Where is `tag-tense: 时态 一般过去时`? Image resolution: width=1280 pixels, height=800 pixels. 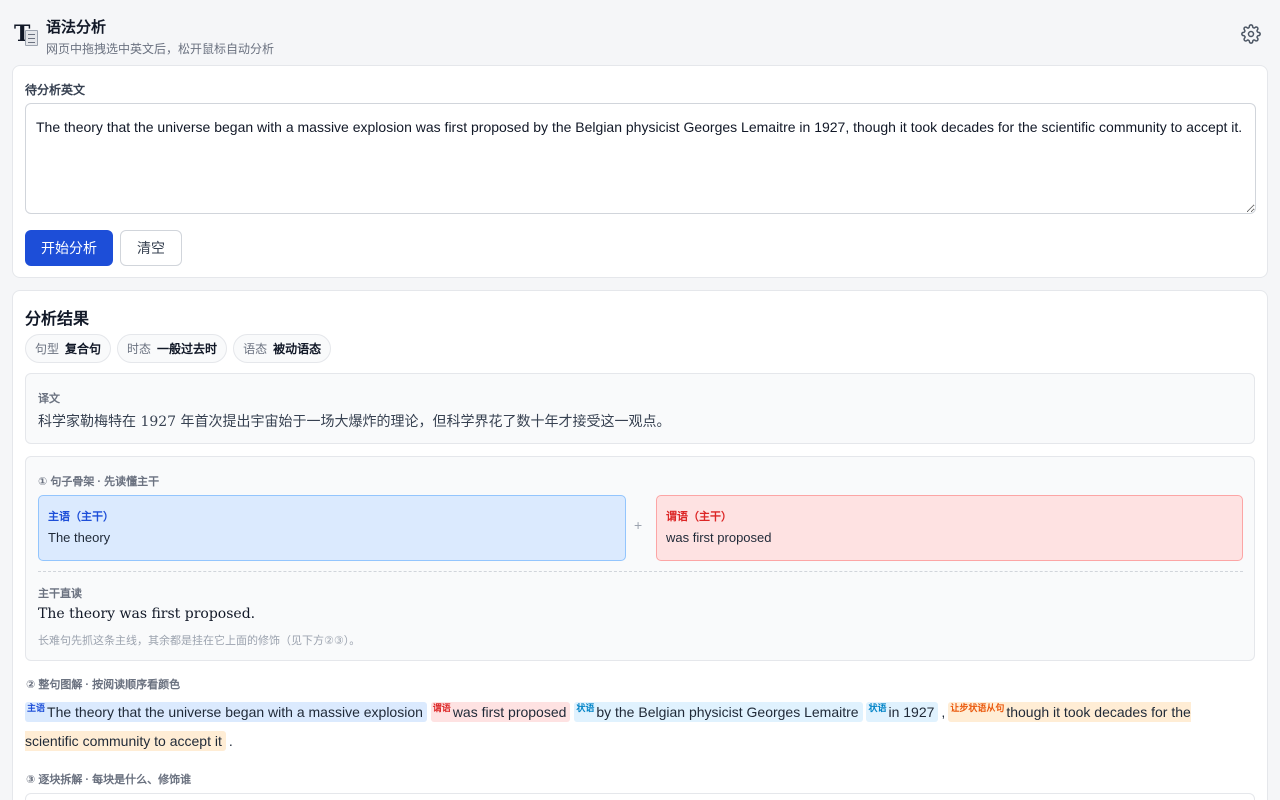 tag-tense: 时态 一般过去时 is located at coordinates (172, 348).